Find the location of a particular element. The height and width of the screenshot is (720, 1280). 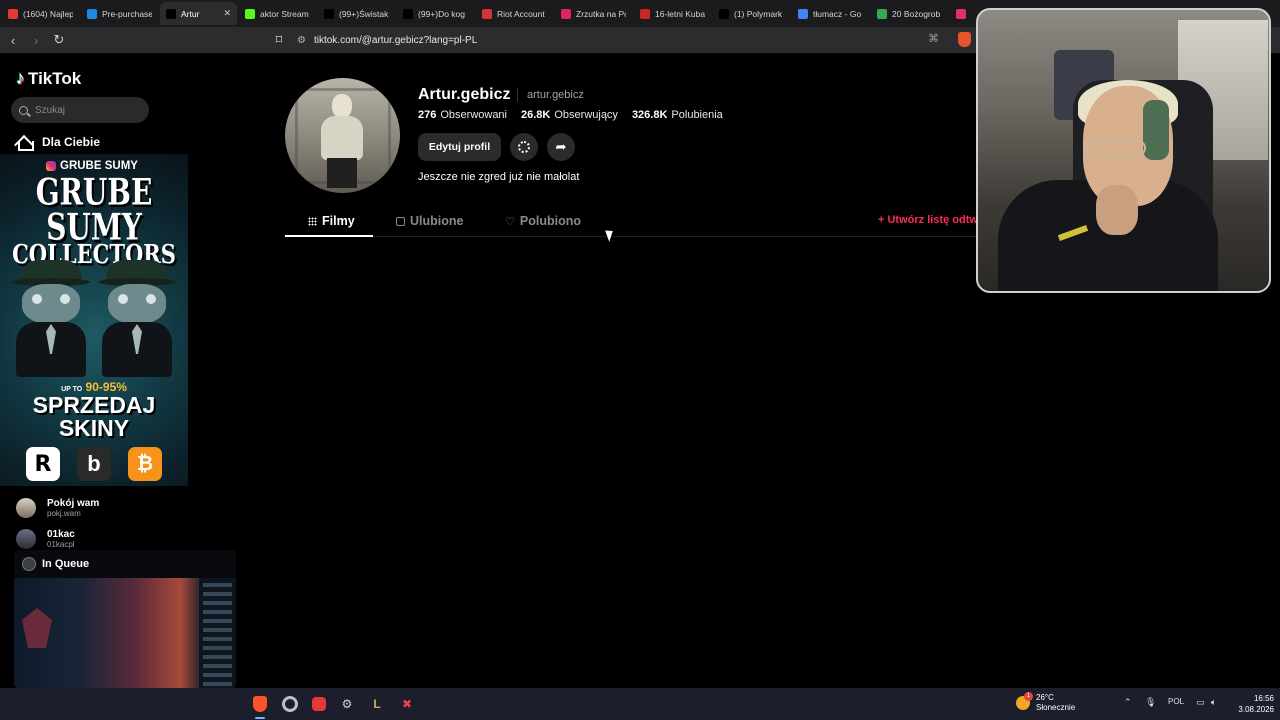

ad-sell-text: SPRZEDAJ SKINY is located at coordinates (94, 417).